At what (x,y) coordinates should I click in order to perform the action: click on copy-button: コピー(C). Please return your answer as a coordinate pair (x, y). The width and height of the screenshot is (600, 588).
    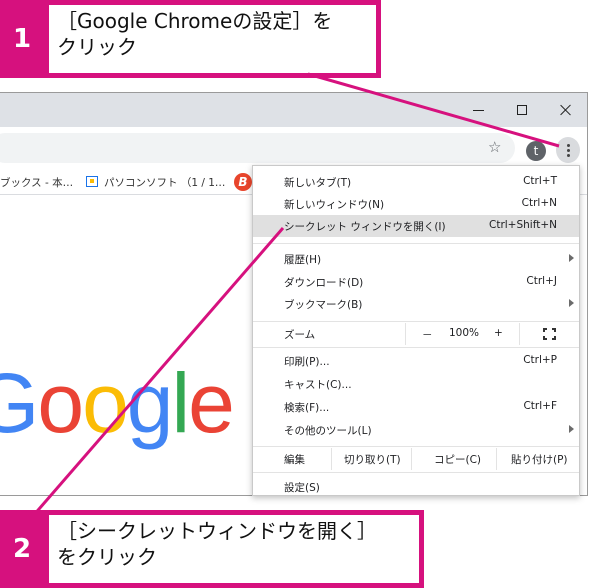
    Looking at the image, I should click on (453, 459).